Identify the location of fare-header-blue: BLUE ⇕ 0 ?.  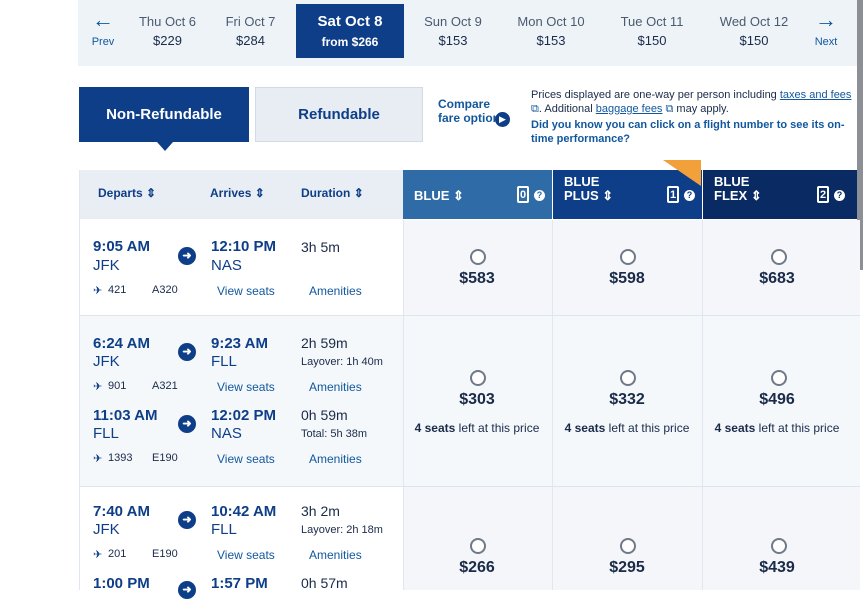
(477, 194).